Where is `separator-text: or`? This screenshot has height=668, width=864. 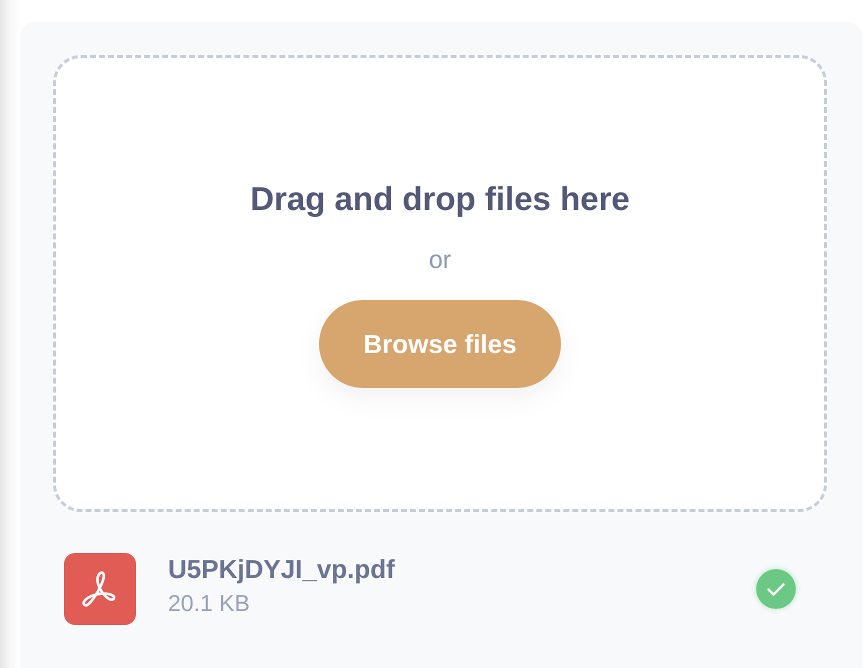
separator-text: or is located at coordinates (440, 260).